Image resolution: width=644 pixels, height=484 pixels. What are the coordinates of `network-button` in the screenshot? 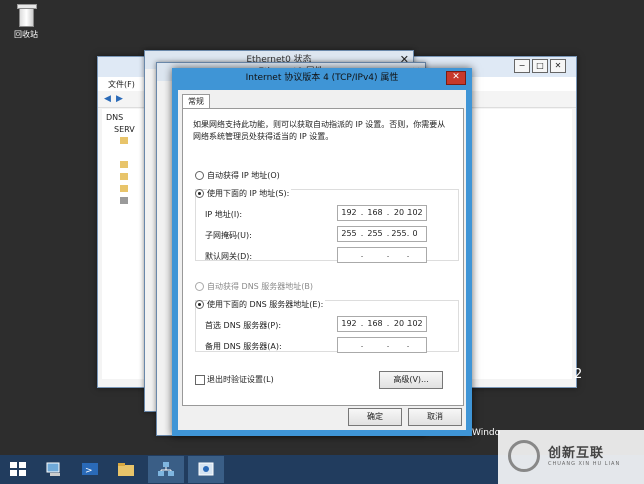 It's located at (166, 469).